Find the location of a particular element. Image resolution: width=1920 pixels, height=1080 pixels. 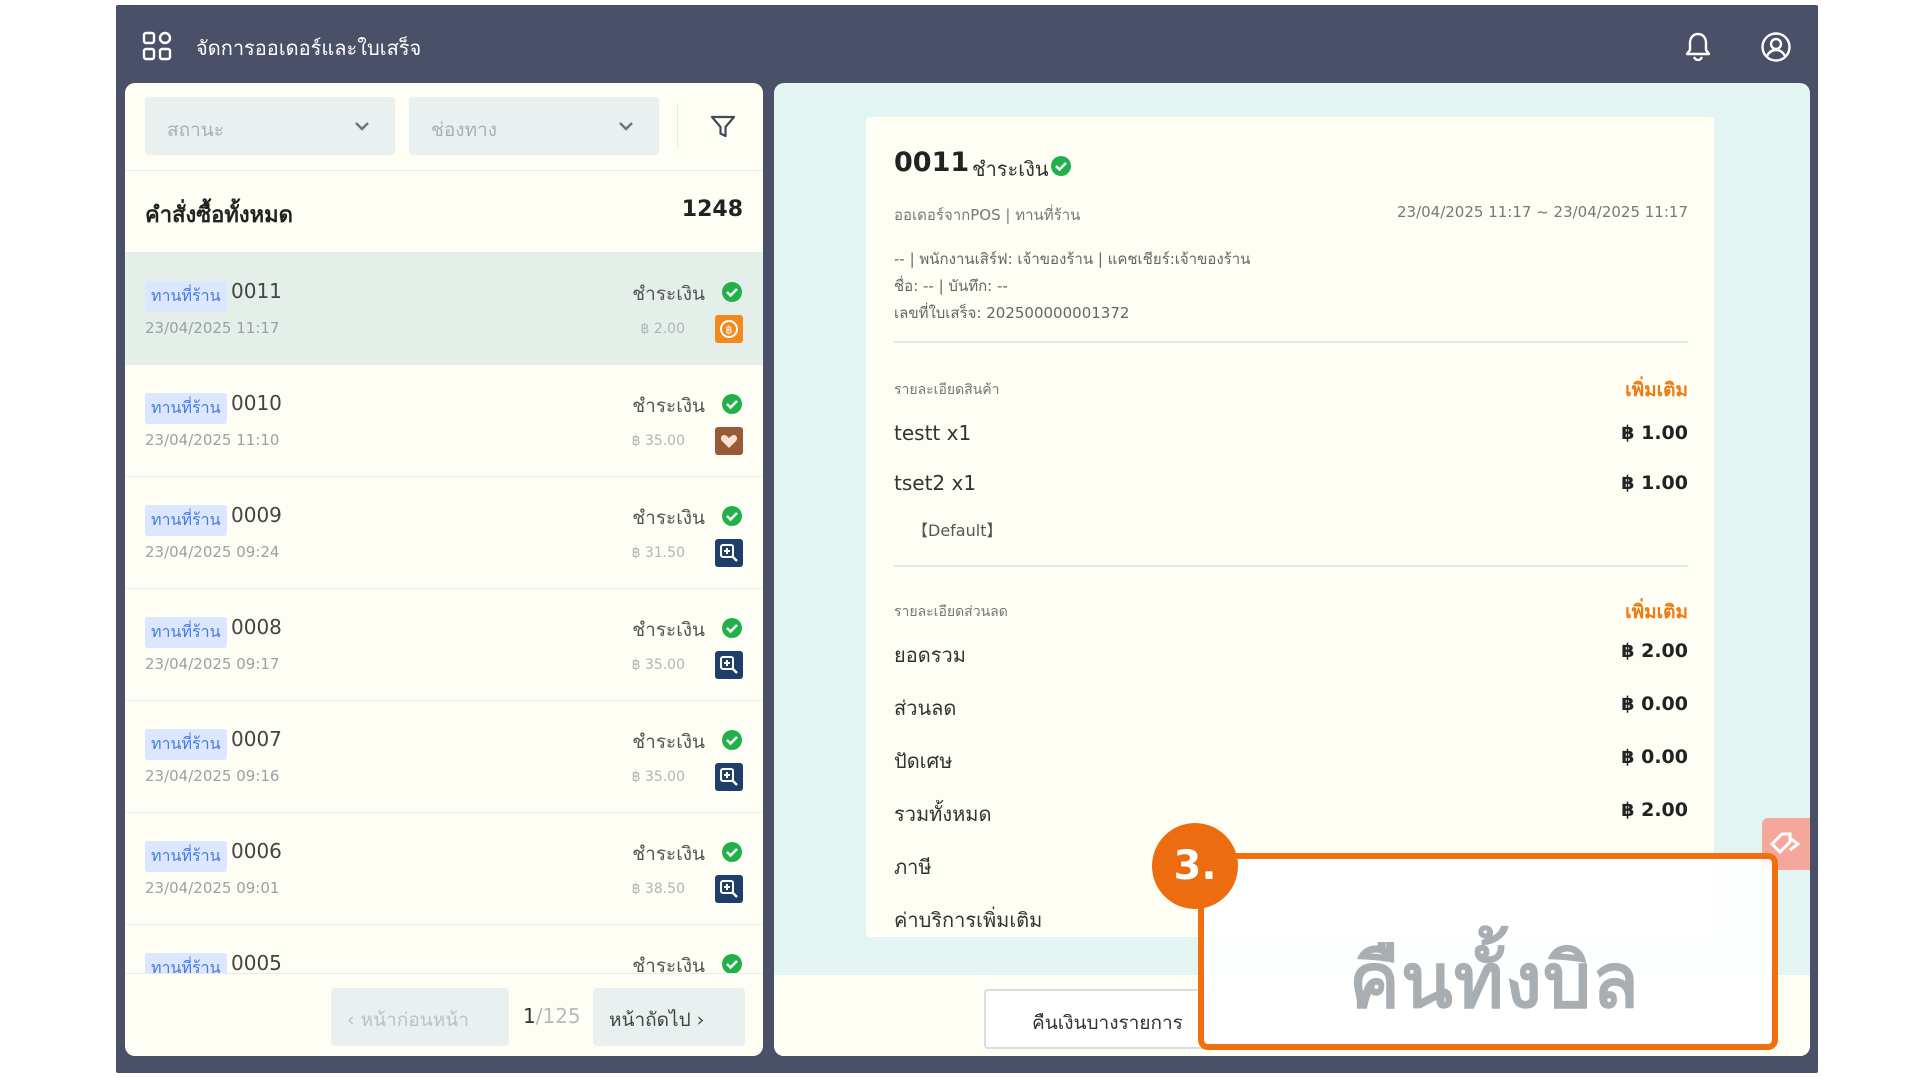

chevron-left-icon: ‹ is located at coordinates (354, 1020).